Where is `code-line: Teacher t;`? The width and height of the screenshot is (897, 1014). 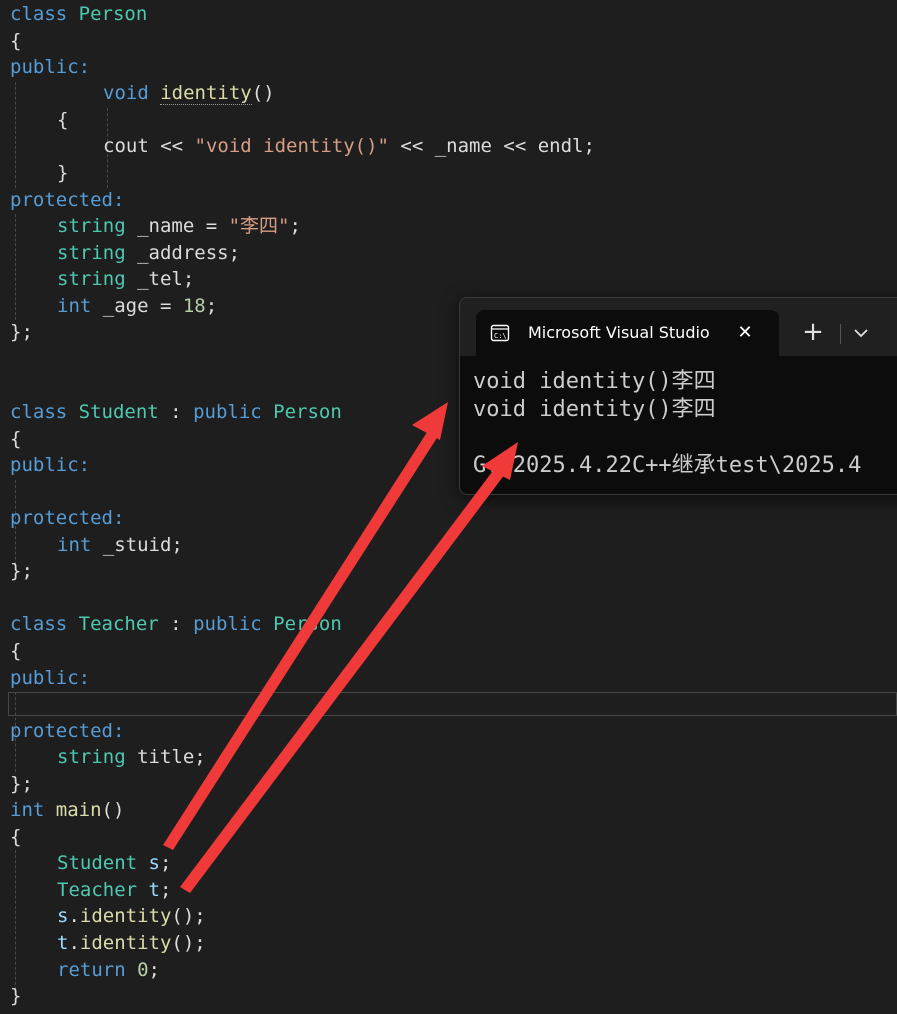
code-line: Teacher t; is located at coordinates (114, 890).